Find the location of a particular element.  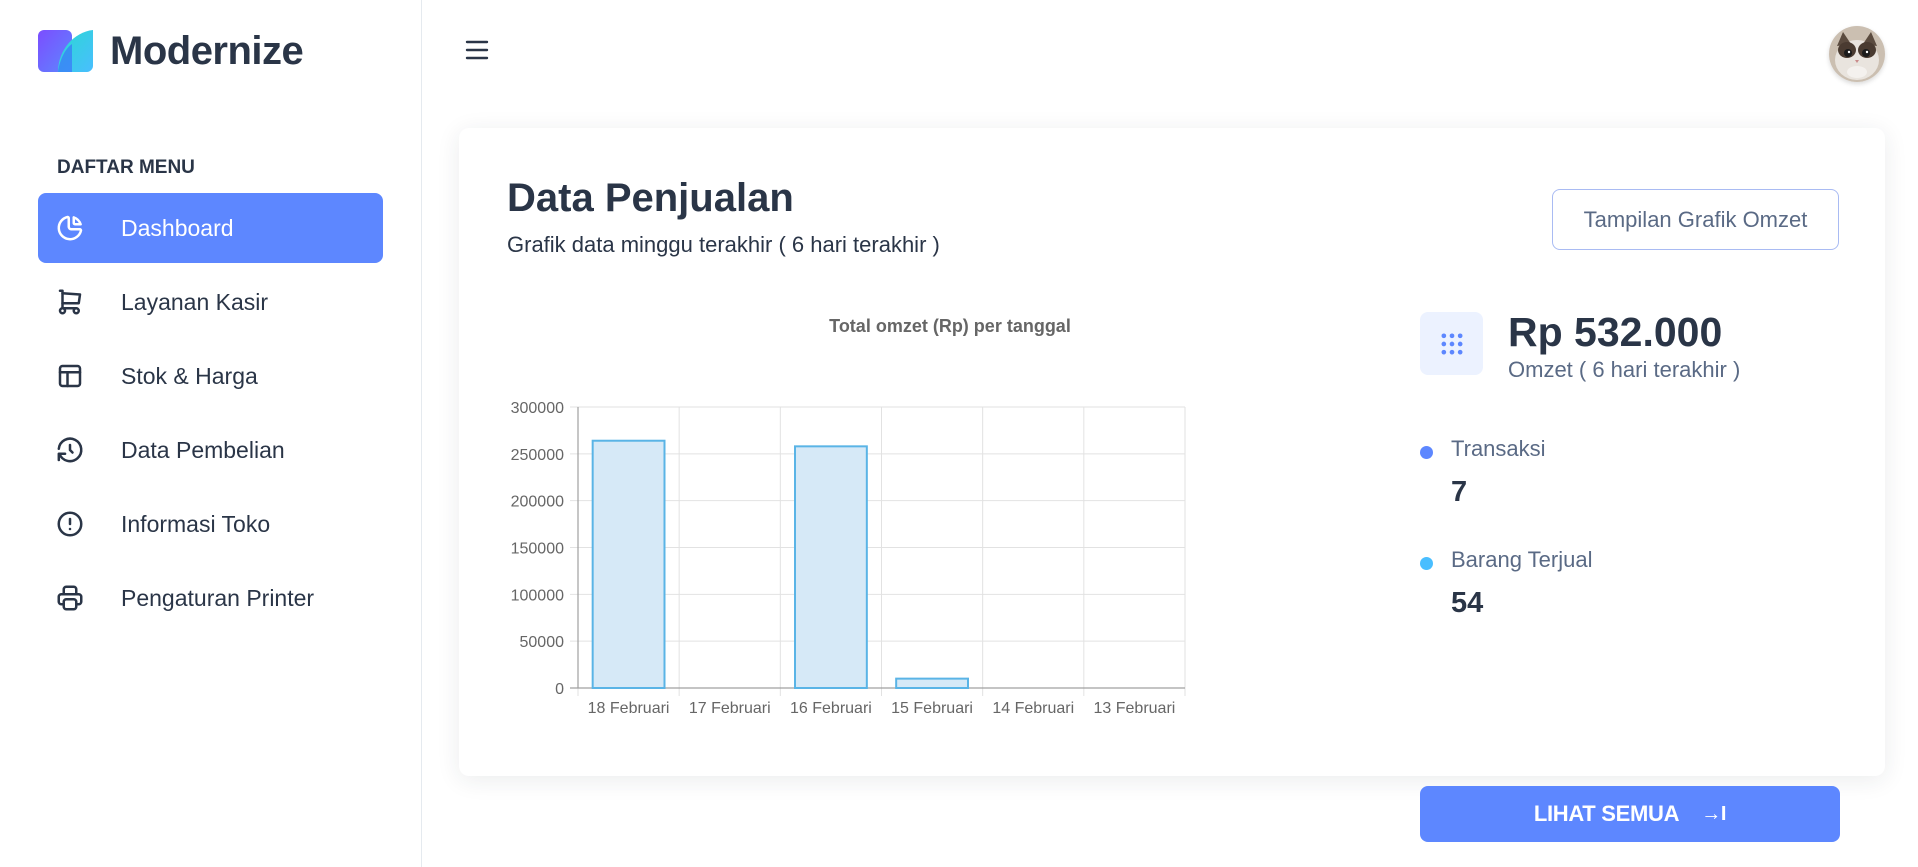

omzet-stat: Rp 532.000 Omzet ( 6 hari terakhir ) is located at coordinates (1630, 347).